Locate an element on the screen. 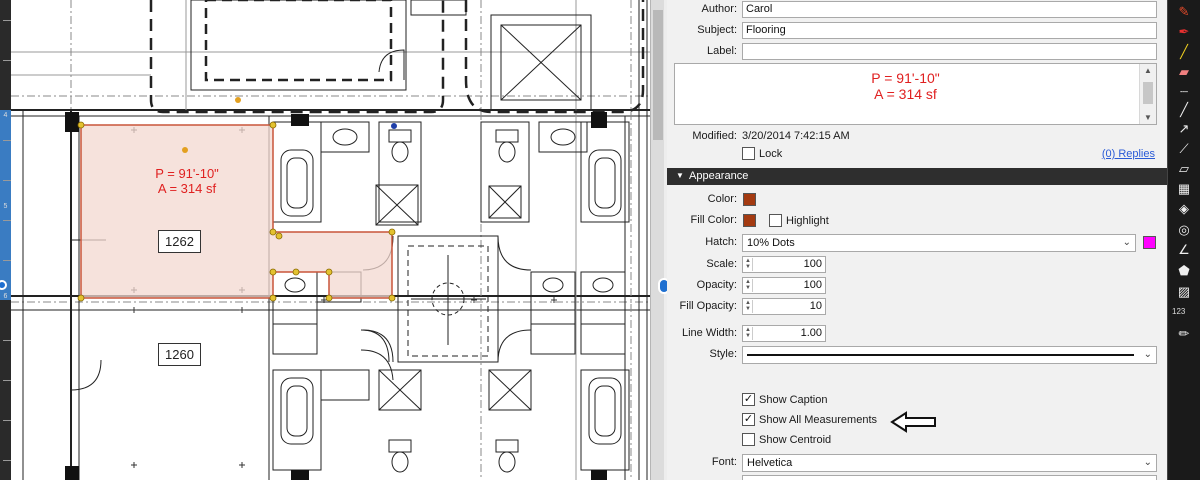 The height and width of the screenshot is (480, 1200). scale-label: Scale: is located at coordinates (721, 264).